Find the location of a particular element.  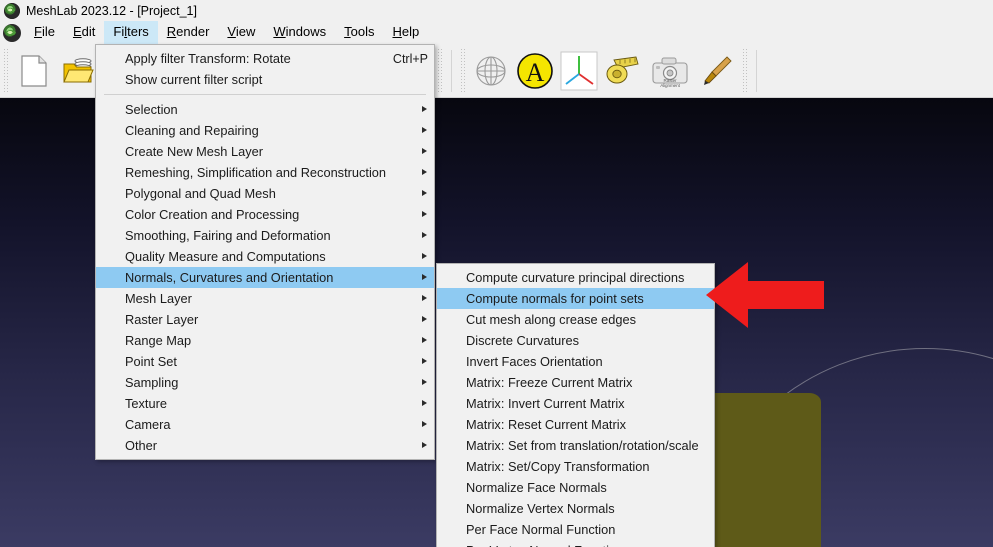

menu-file-label-rest: ile is located at coordinates (48, 31).